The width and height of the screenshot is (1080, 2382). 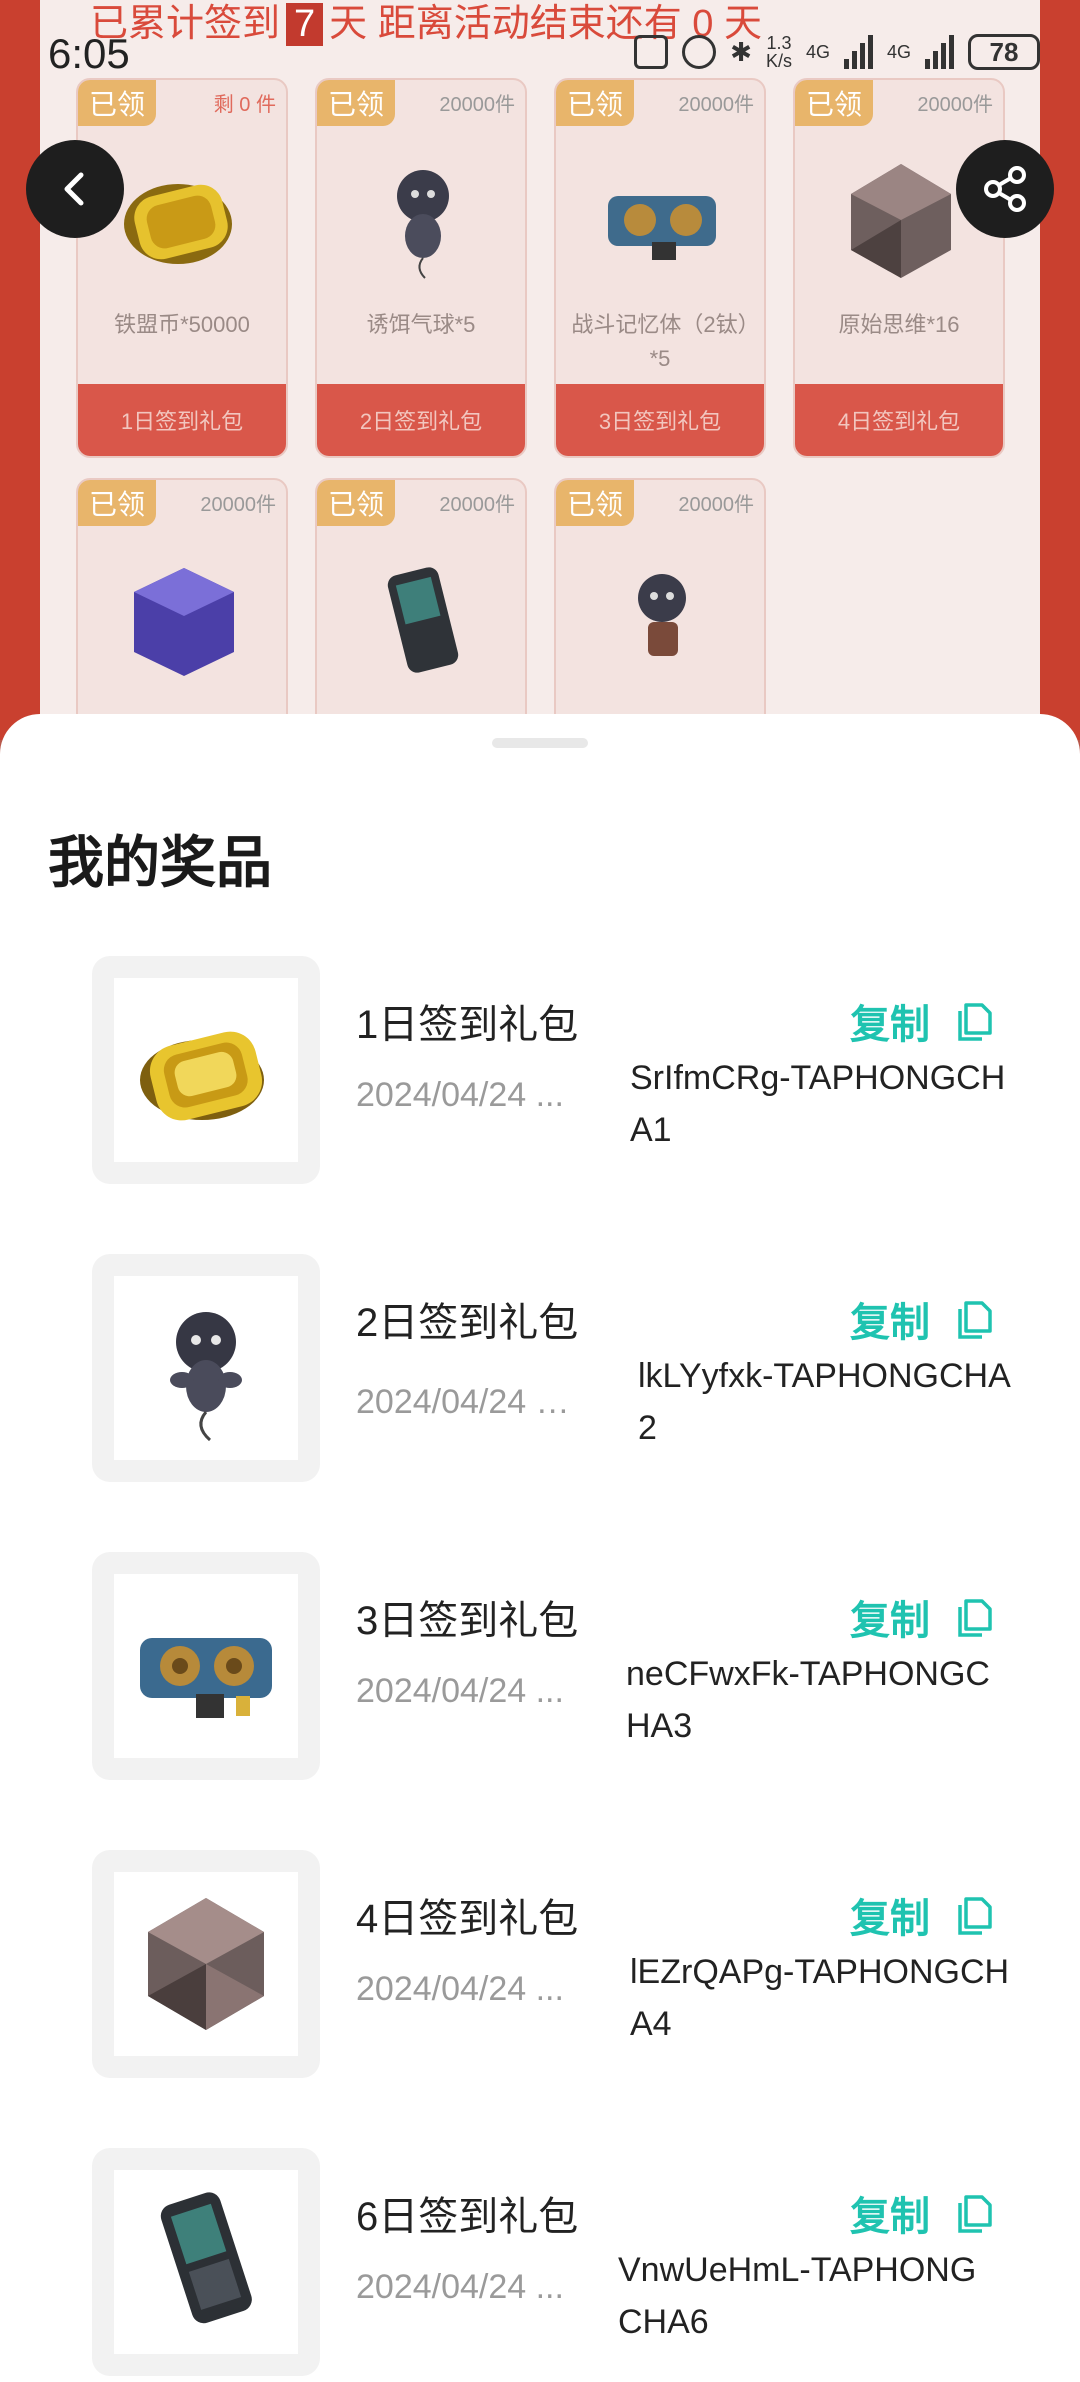 What do you see at coordinates (741, 51) in the screenshot?
I see `bluetooth-icon: ✱` at bounding box center [741, 51].